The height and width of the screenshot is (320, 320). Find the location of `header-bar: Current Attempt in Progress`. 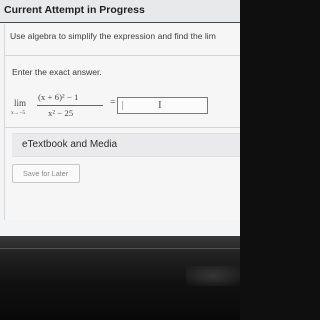

header-bar: Current Attempt in Progress is located at coordinates (120, 11).